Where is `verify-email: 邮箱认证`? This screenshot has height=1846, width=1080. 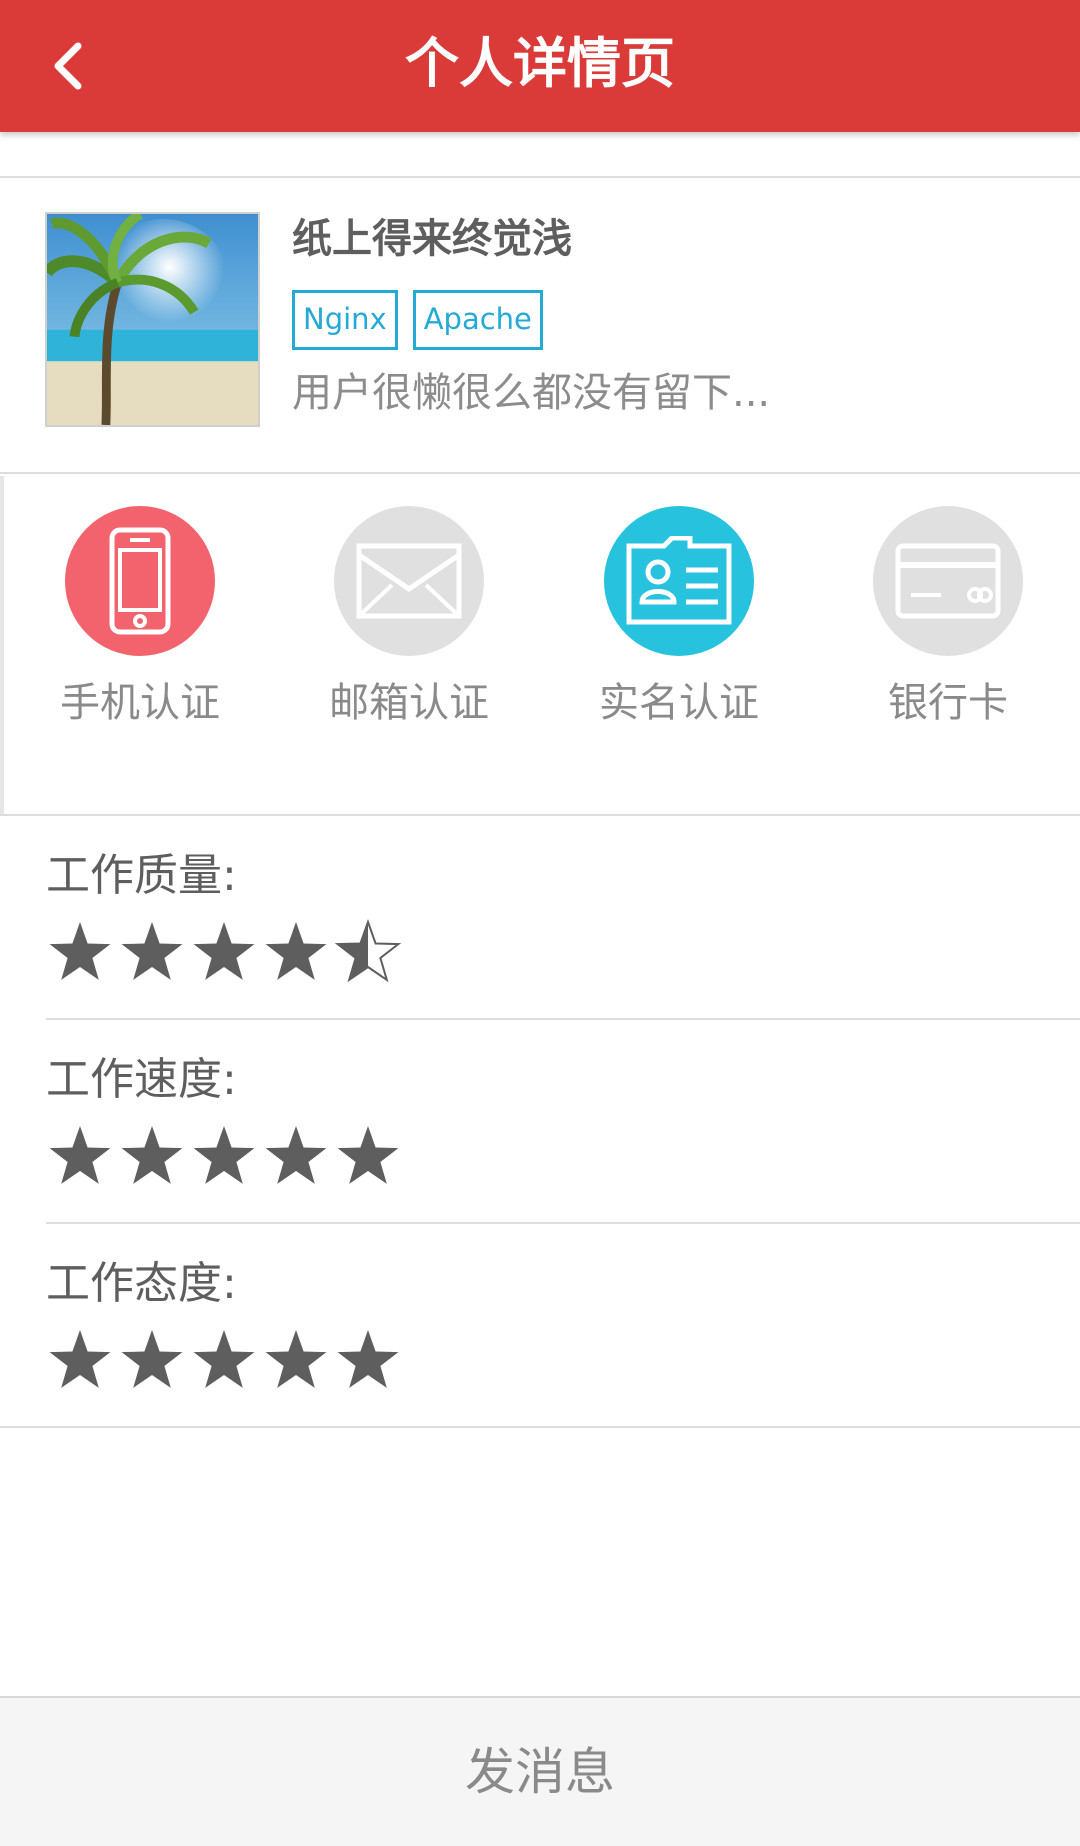
verify-email: 邮箱认证 is located at coordinates (409, 617).